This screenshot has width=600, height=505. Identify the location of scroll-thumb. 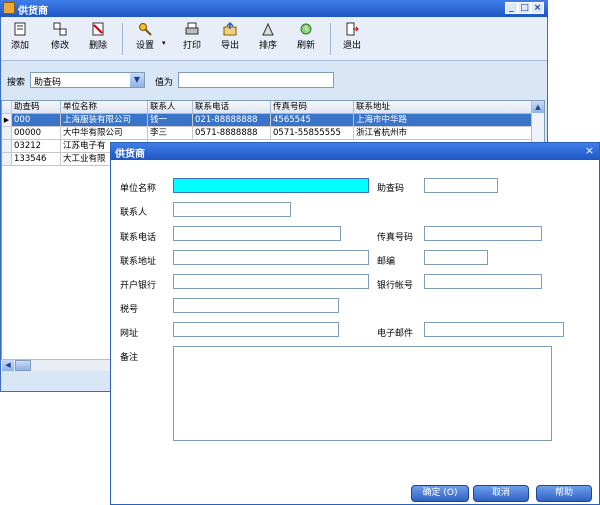
(23, 365).